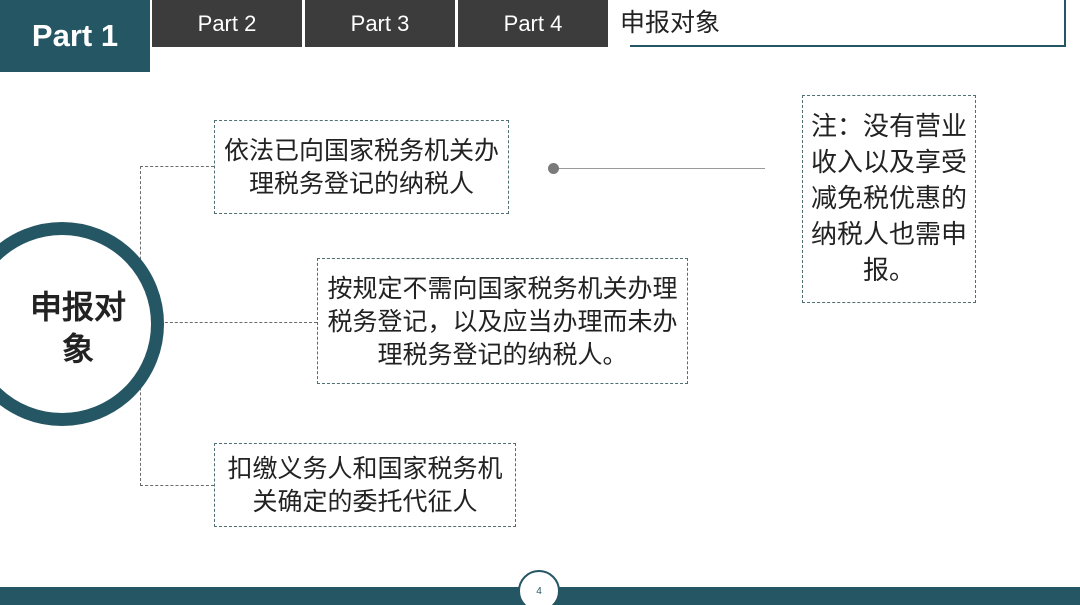 The height and width of the screenshot is (605, 1080). I want to click on item-box-3: 扣缴义务人和国家税务机关确定的委托代征人, so click(365, 485).